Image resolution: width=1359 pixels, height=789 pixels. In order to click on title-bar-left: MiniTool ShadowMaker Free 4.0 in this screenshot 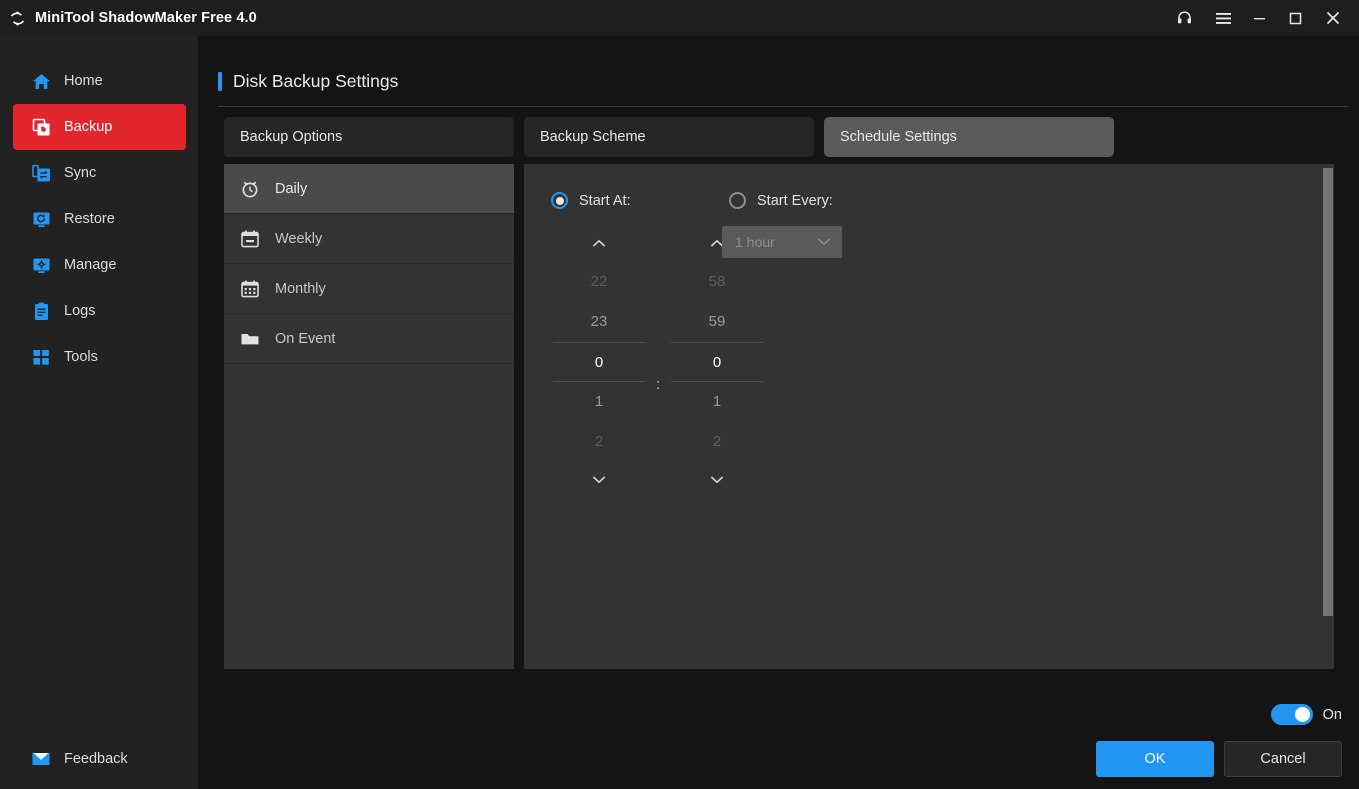, I will do `click(128, 18)`.